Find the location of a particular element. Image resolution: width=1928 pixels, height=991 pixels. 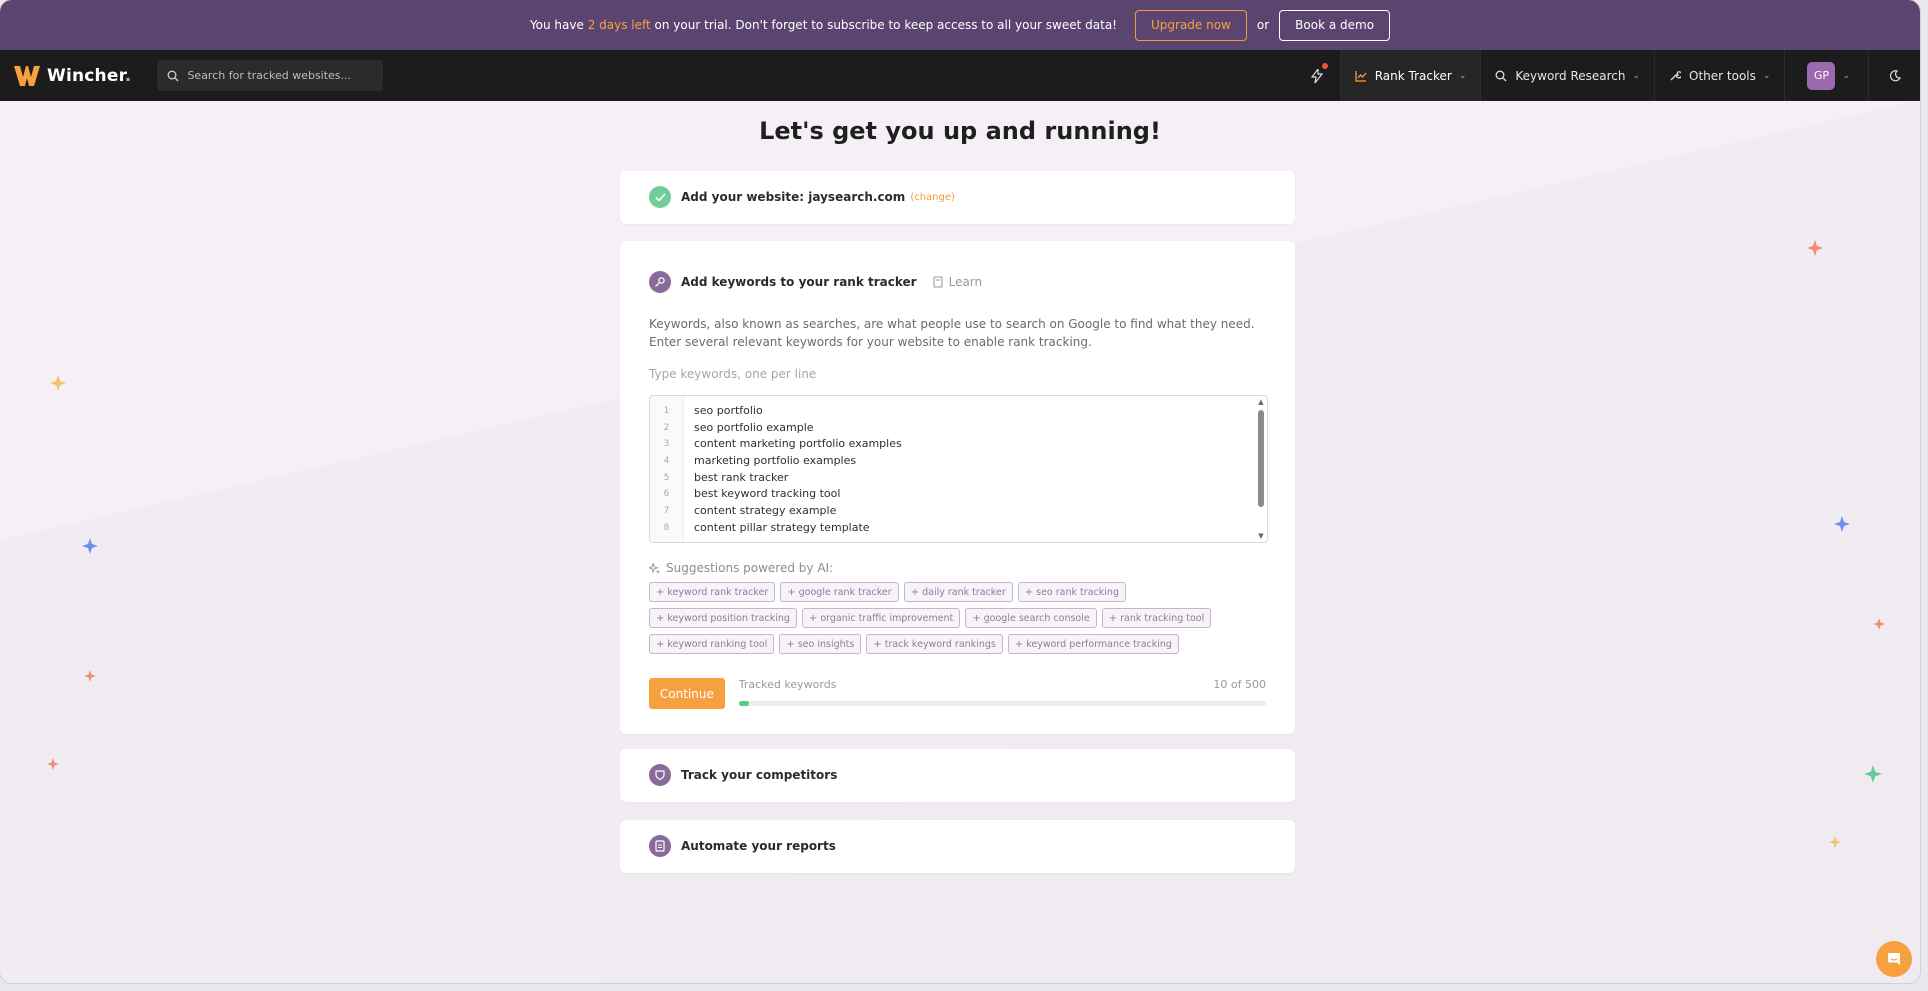

suggestion-chip: + keyword ranking tool is located at coordinates (712, 644).